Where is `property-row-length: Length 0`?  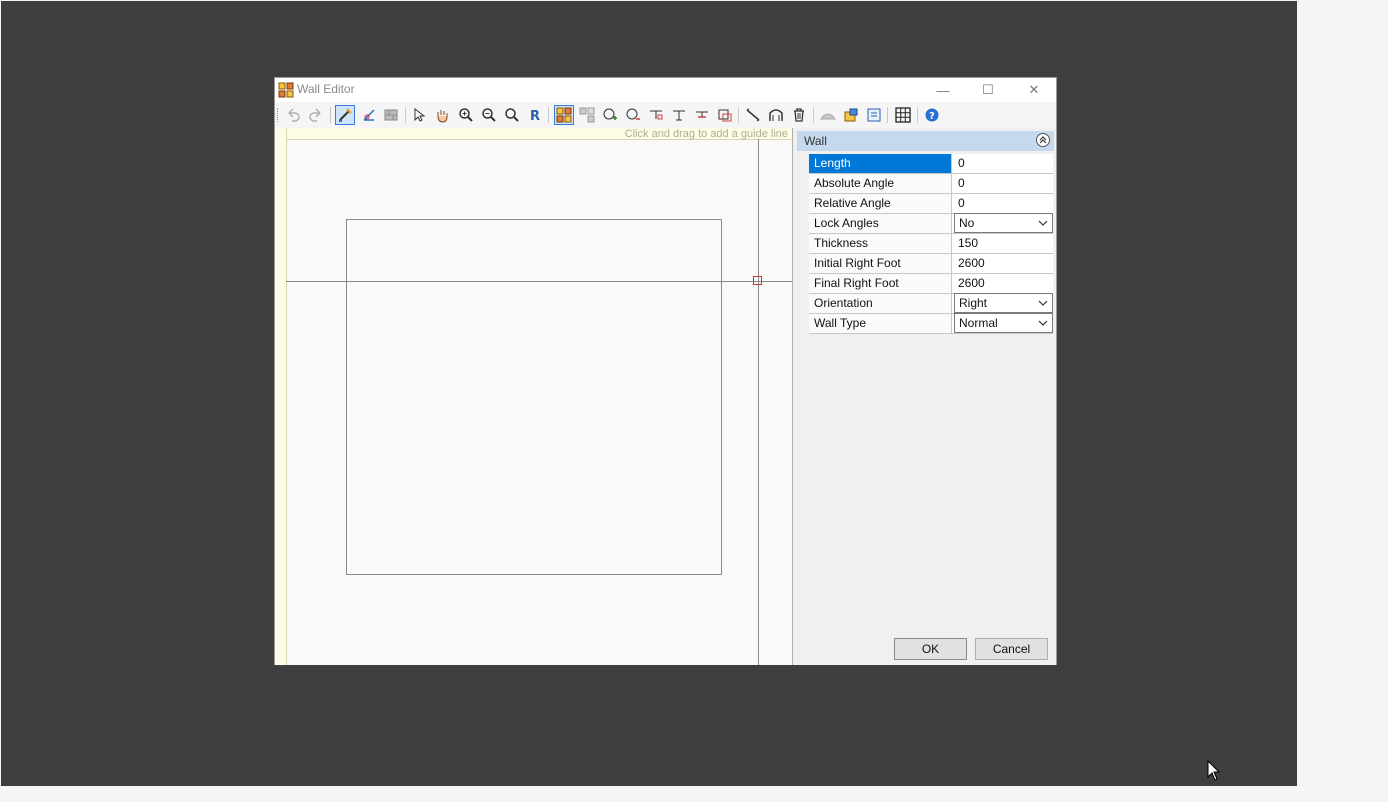
property-row-length: Length 0 is located at coordinates (931, 164).